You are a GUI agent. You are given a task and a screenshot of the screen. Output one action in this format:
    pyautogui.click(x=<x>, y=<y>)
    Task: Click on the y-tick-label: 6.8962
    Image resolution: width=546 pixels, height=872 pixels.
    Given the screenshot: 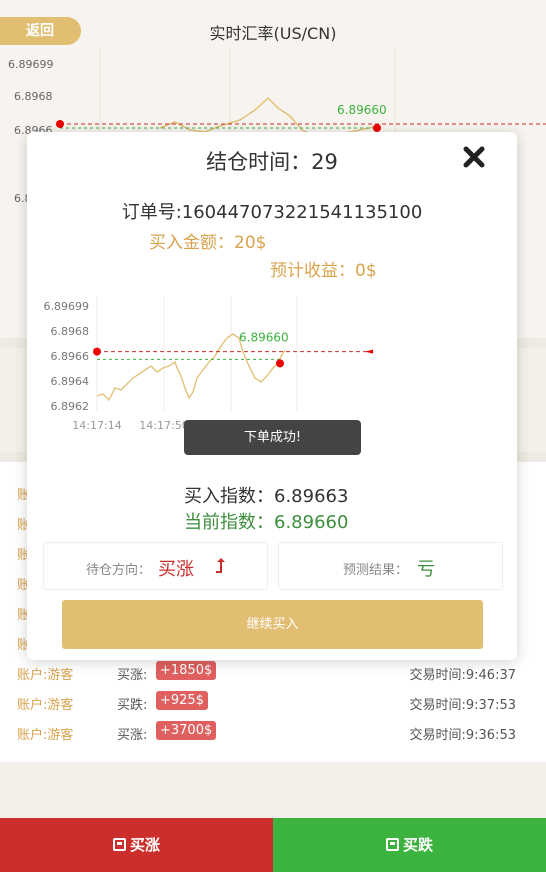 What is the action you would take?
    pyautogui.click(x=70, y=406)
    